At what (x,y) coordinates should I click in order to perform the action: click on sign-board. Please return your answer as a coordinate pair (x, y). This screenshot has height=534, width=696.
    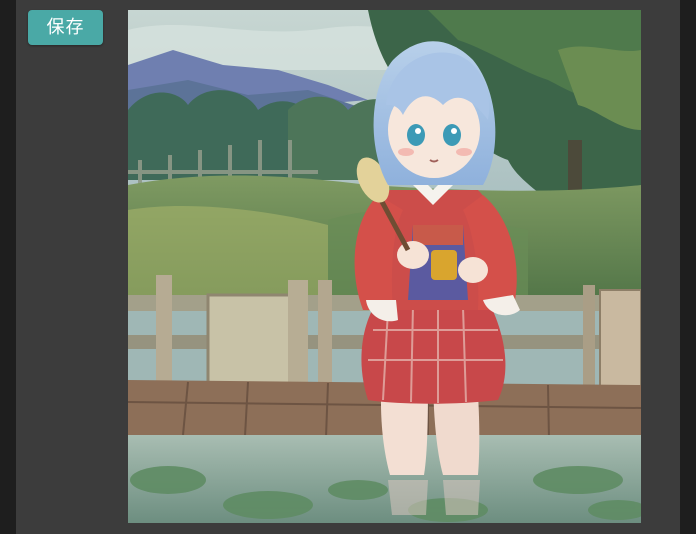
    Looking at the image, I should click on (257, 336).